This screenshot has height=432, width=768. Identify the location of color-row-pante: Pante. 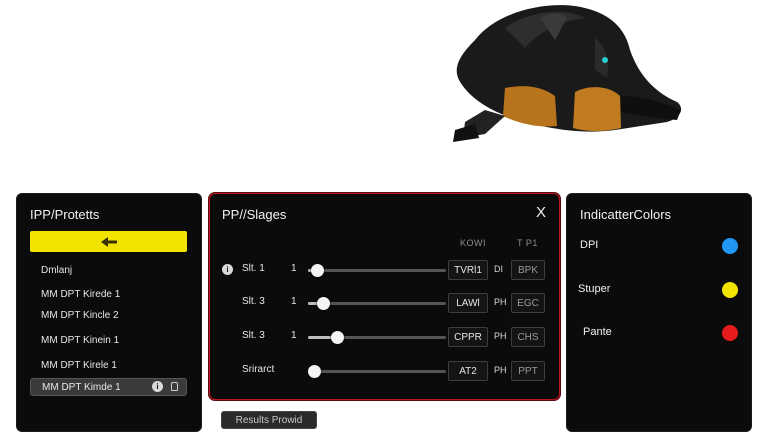
(659, 333).